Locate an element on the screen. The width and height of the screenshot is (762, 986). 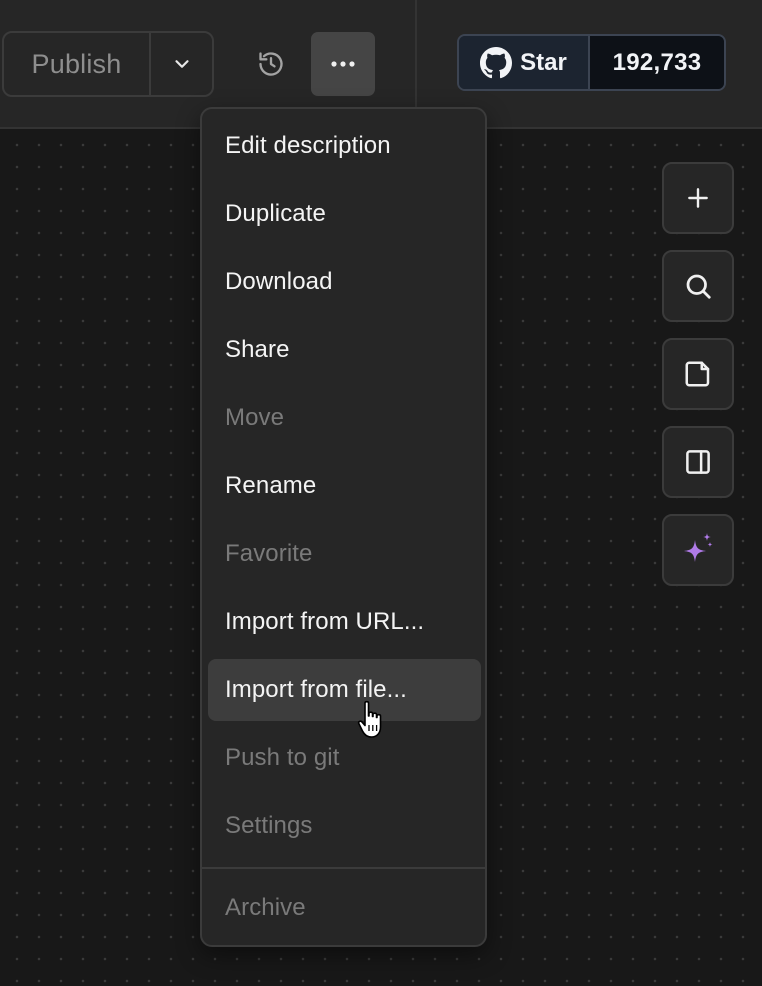
menu-item-favorite: Favorite is located at coordinates (269, 553).